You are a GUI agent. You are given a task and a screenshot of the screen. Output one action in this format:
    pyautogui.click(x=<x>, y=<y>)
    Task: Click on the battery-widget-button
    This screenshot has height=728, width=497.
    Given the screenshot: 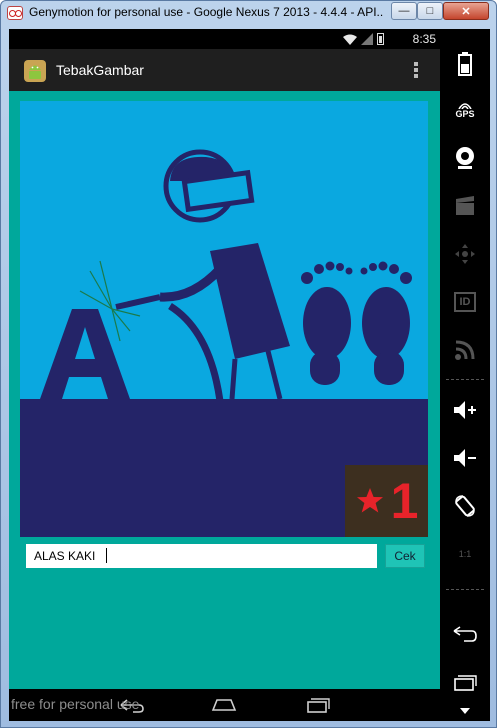 What is the action you would take?
    pyautogui.click(x=465, y=64)
    